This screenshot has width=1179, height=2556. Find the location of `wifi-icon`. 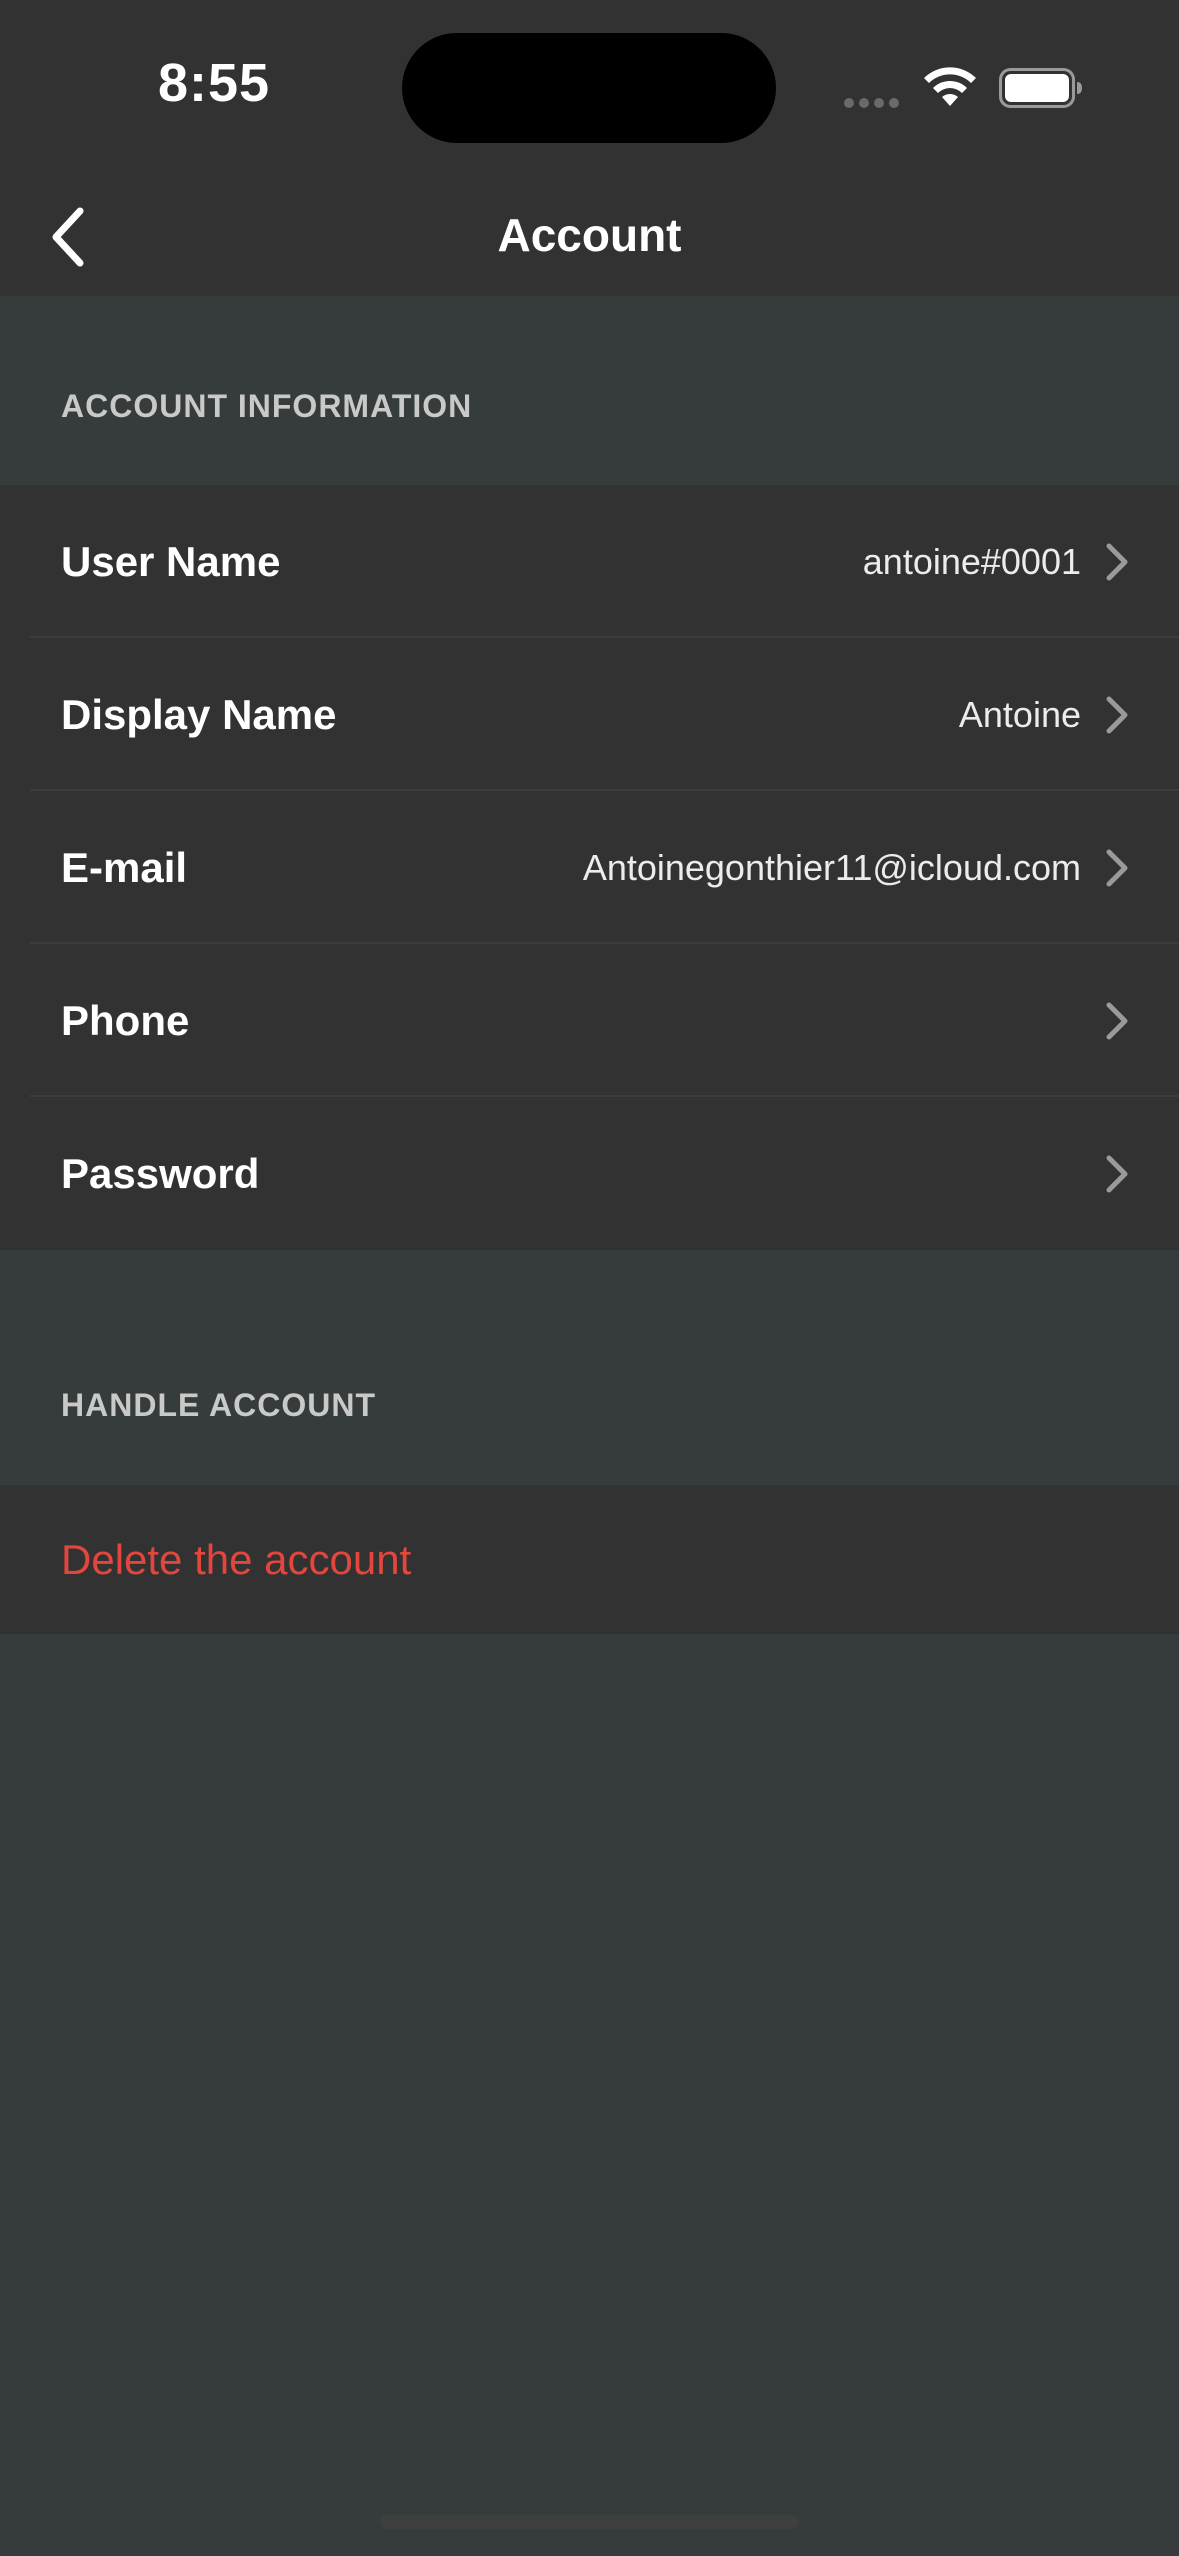

wifi-icon is located at coordinates (950, 86).